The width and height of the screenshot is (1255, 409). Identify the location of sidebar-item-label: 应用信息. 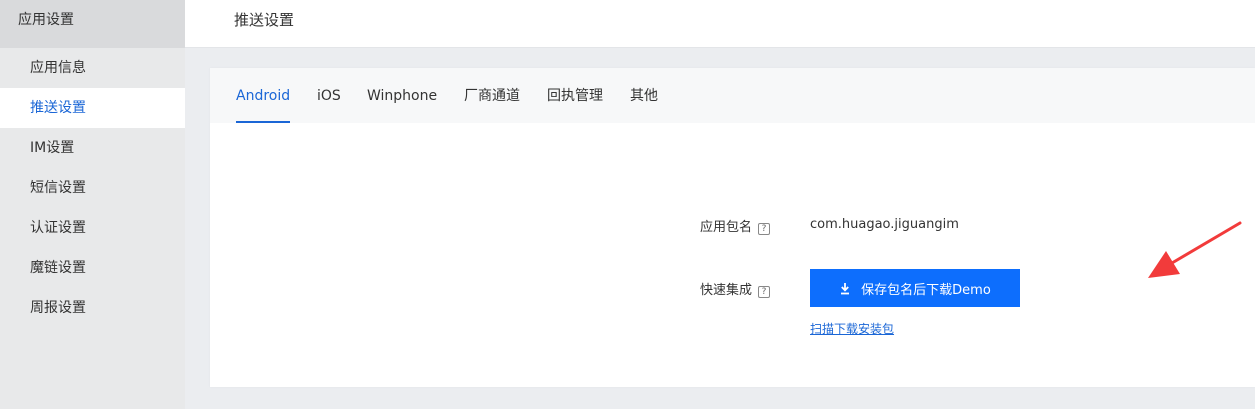
(58, 68).